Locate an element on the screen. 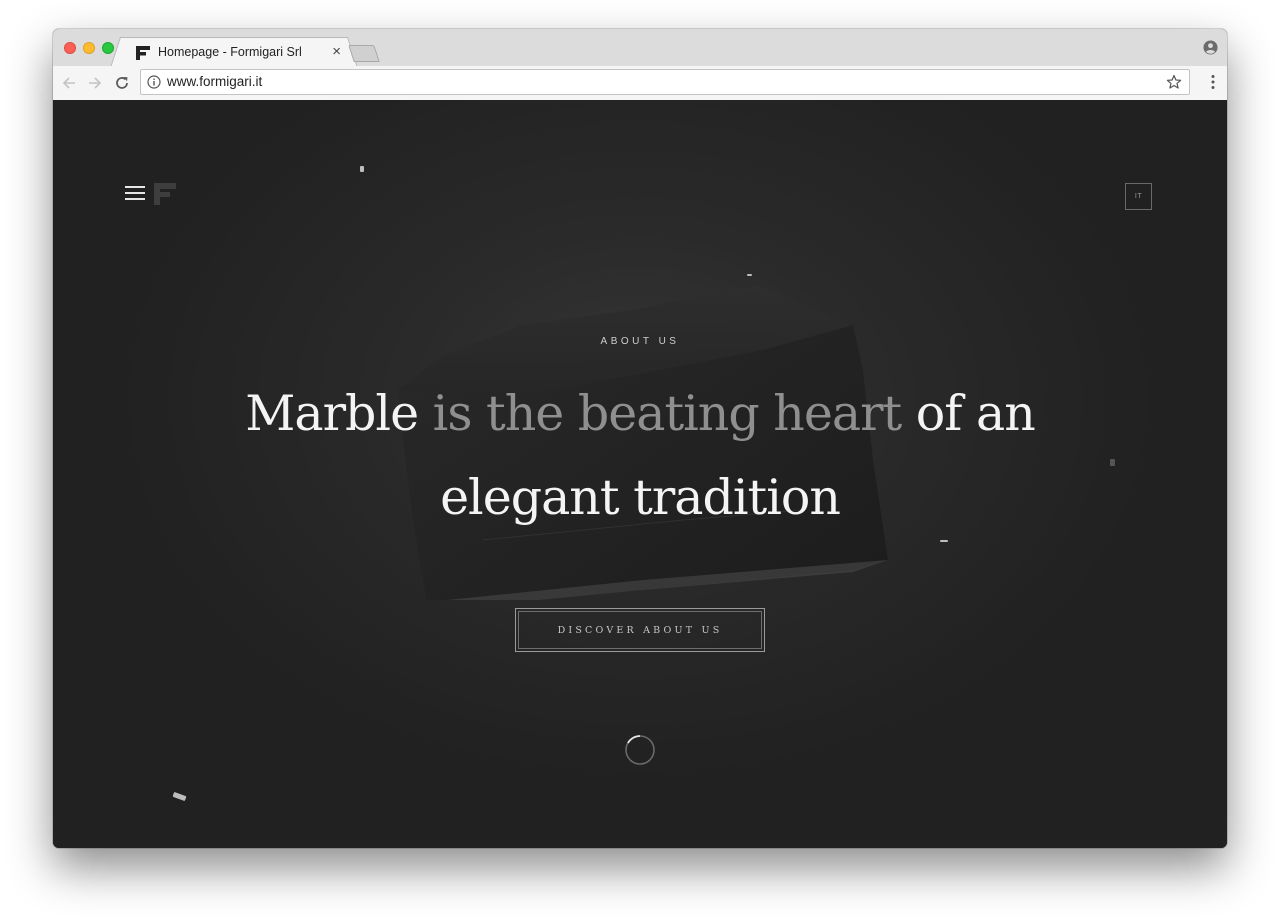 The image size is (1280, 924). new-tab-button is located at coordinates (364, 53).